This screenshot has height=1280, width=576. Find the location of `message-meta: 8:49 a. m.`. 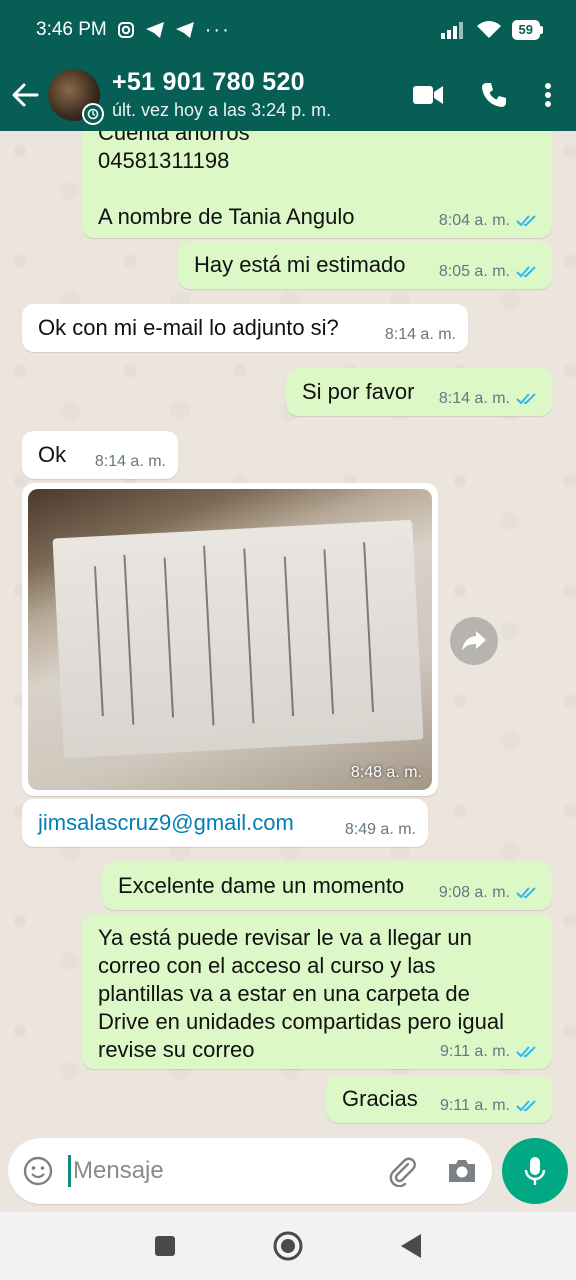

message-meta: 8:49 a. m. is located at coordinates (380, 830).